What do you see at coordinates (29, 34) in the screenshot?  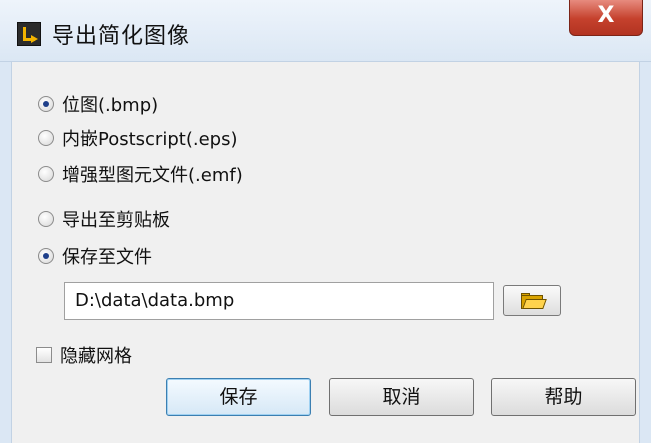 I see `app-icon` at bounding box center [29, 34].